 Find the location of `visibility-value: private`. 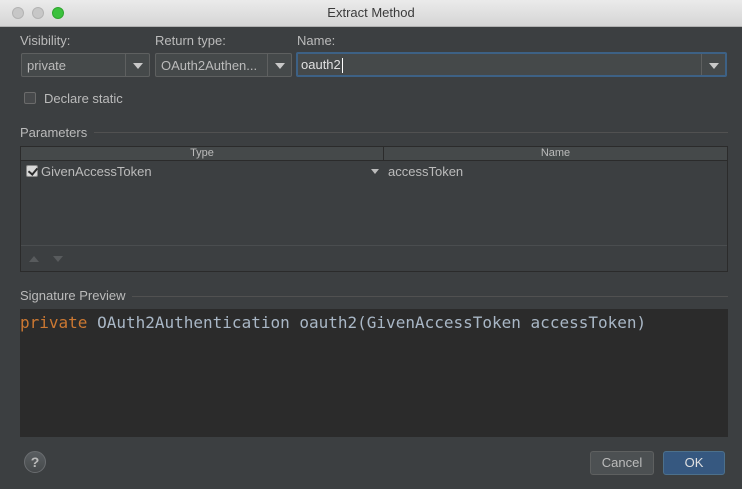

visibility-value: private is located at coordinates (47, 65).